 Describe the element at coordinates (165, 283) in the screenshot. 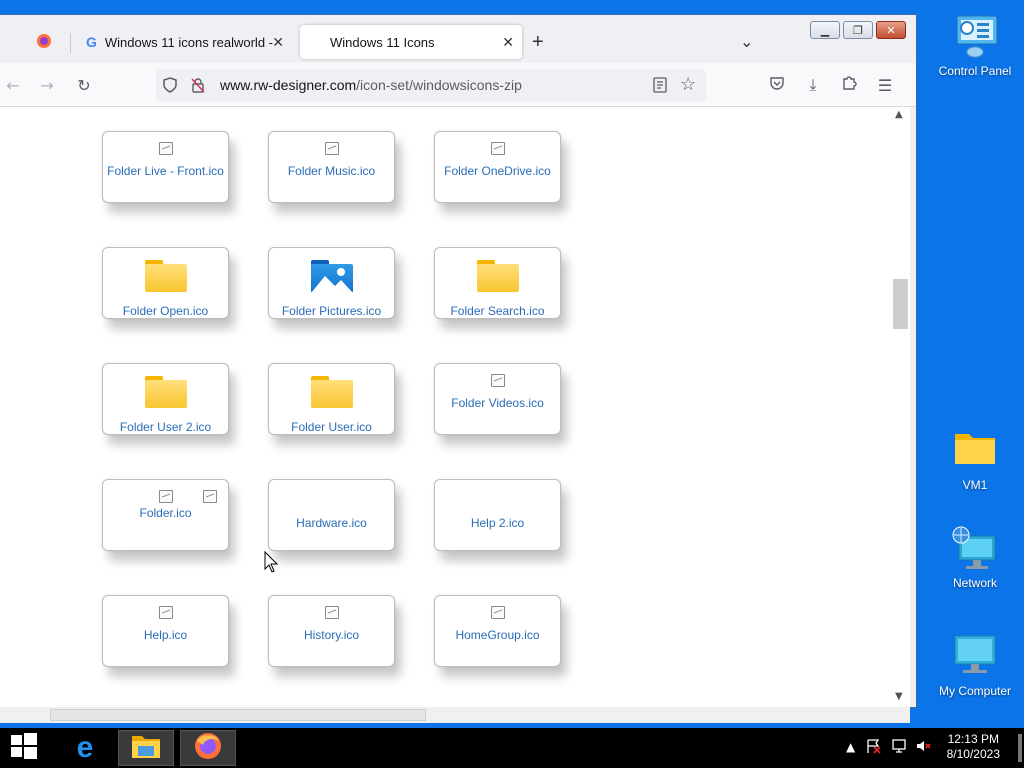

I see `icon-card: Folder Open.ico` at that location.